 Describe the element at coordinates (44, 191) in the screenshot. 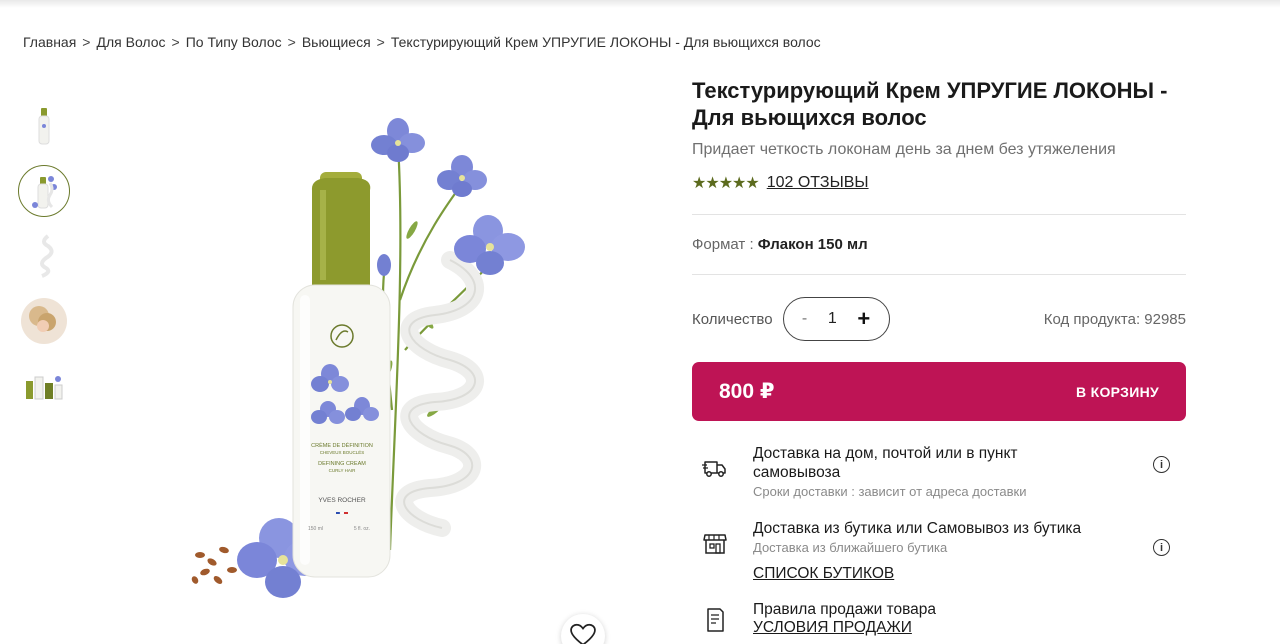

I see `thumbnail-bottle-flowers` at that location.